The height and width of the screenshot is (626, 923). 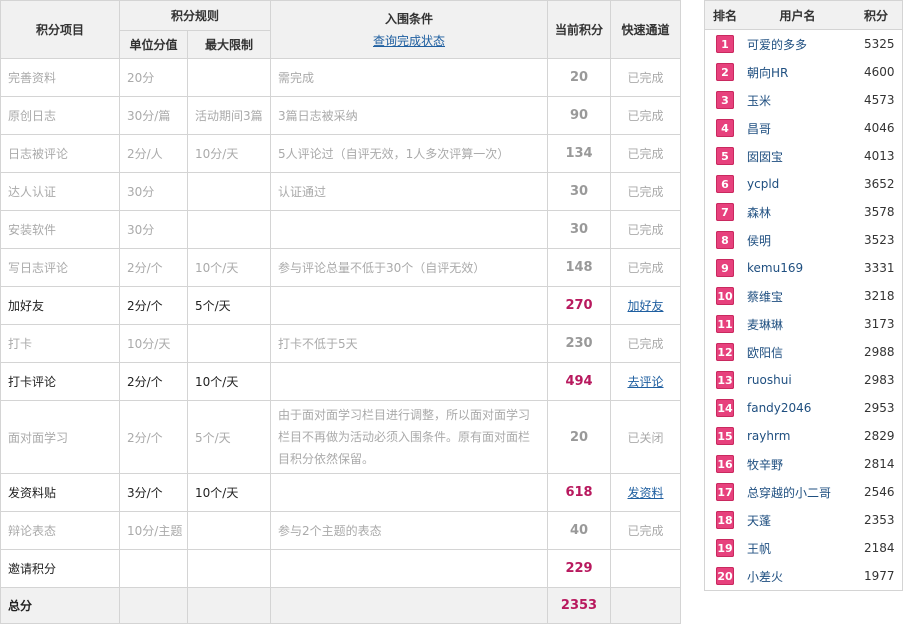 What do you see at coordinates (153, 492) in the screenshot?
I see `row-unit-value: 3分/个` at bounding box center [153, 492].